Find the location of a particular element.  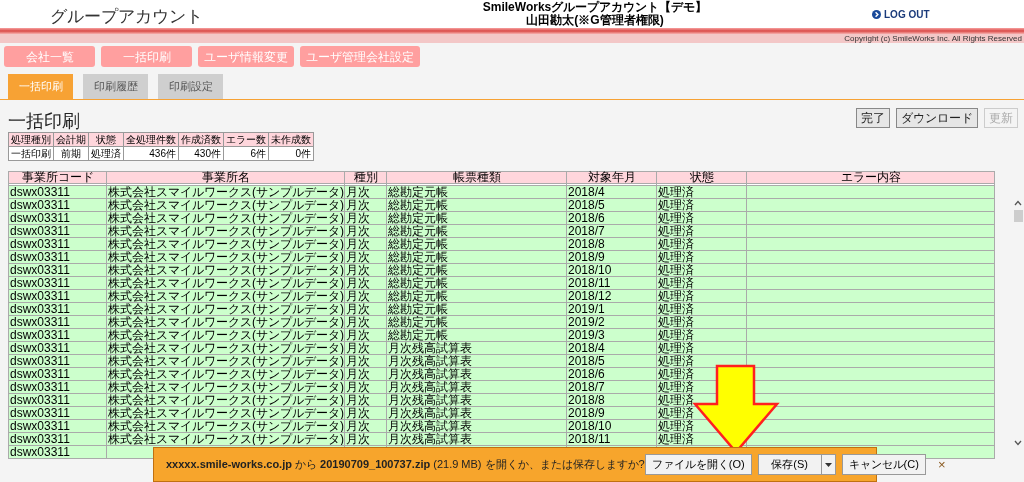

action-button: ダウンロード is located at coordinates (937, 118).